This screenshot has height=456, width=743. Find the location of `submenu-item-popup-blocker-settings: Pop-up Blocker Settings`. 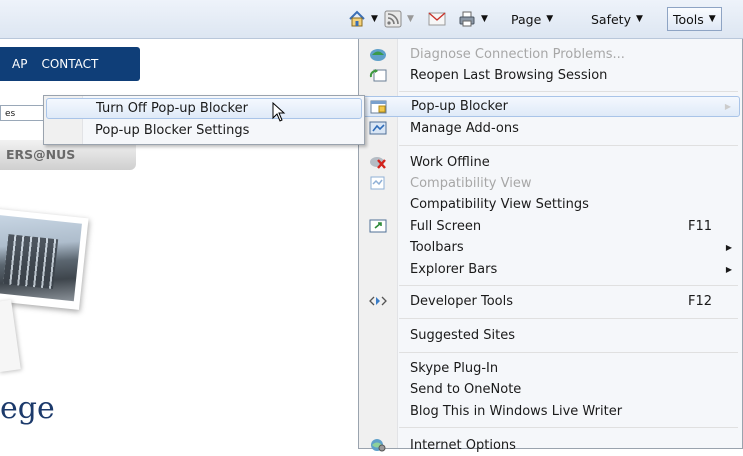

submenu-item-popup-blocker-settings: Pop-up Blocker Settings is located at coordinates (204, 130).